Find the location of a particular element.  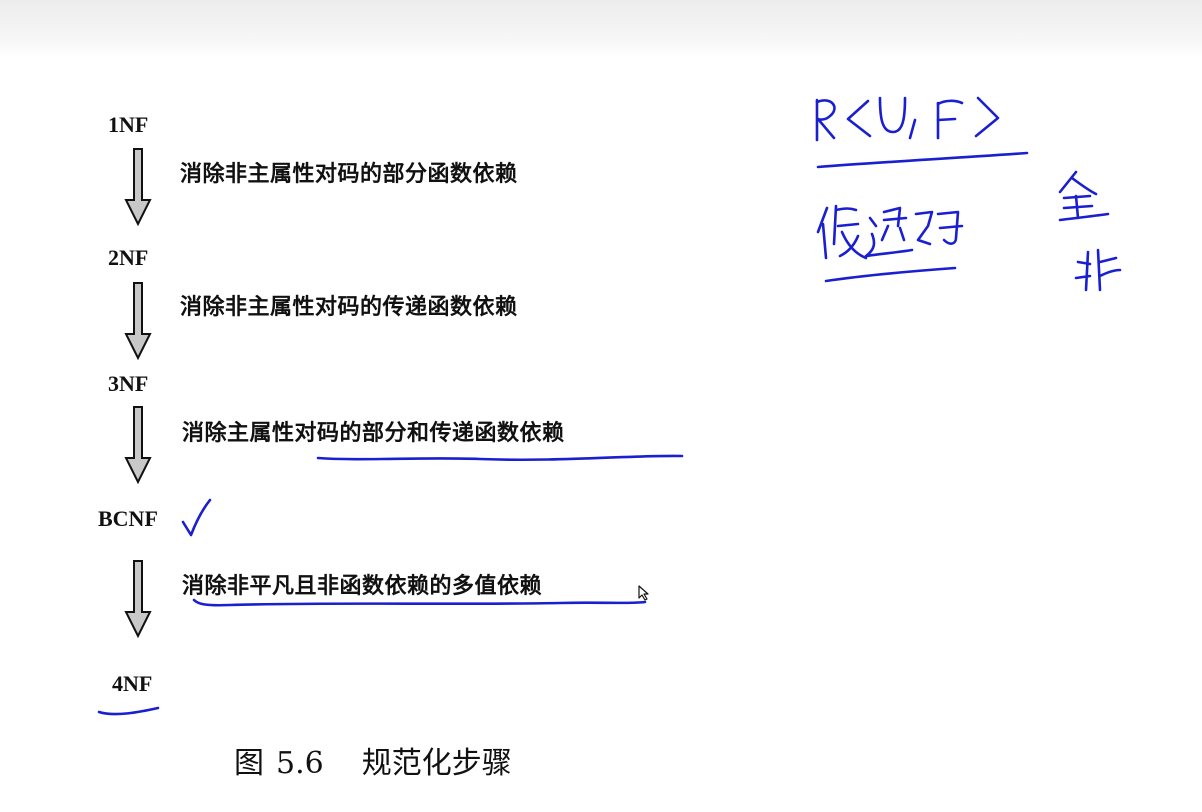

handwriting-rule-line is located at coordinates (922, 160).